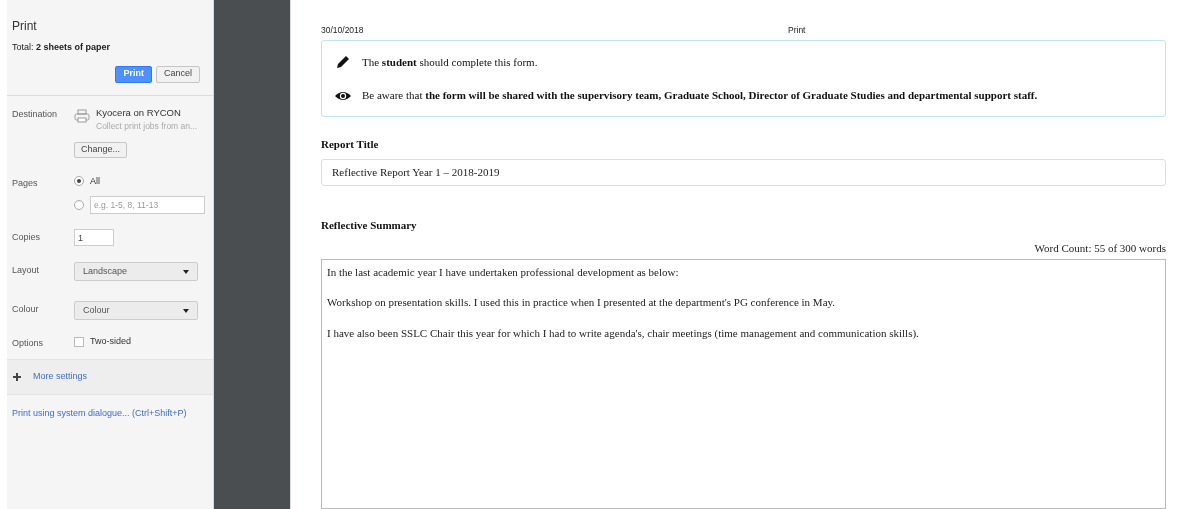 The width and height of the screenshot is (1186, 509). What do you see at coordinates (35, 114) in the screenshot?
I see `setting-label: Destination` at bounding box center [35, 114].